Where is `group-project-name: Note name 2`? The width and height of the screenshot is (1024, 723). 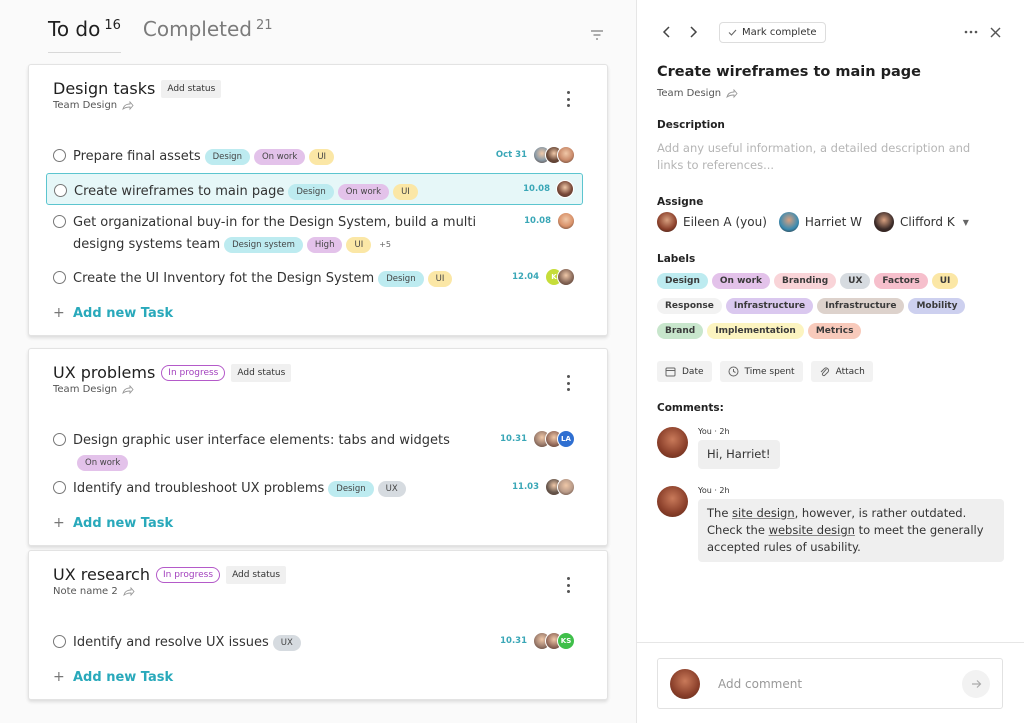
group-project-name: Note name 2 is located at coordinates (85, 591).